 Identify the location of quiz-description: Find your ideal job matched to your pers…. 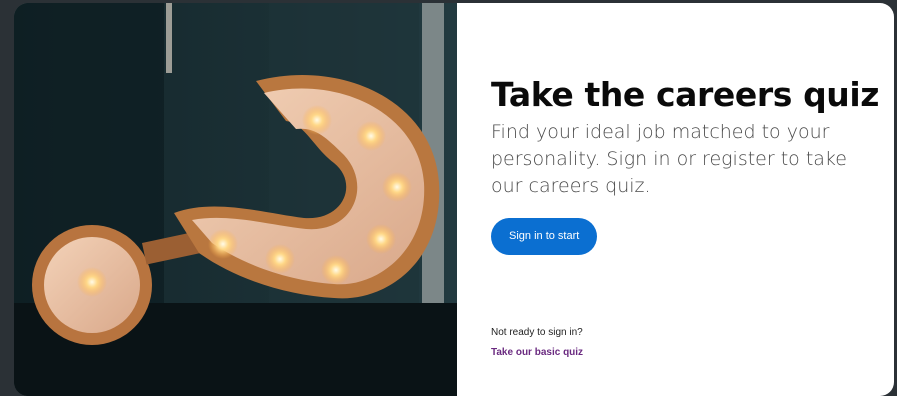
(669, 159).